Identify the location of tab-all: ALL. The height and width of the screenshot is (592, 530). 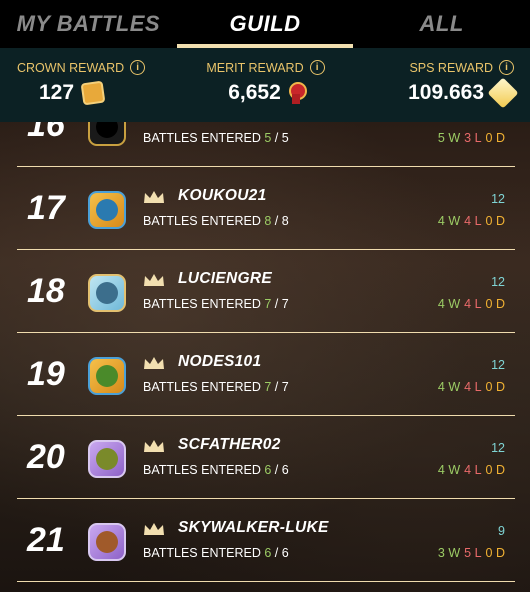
(441, 24).